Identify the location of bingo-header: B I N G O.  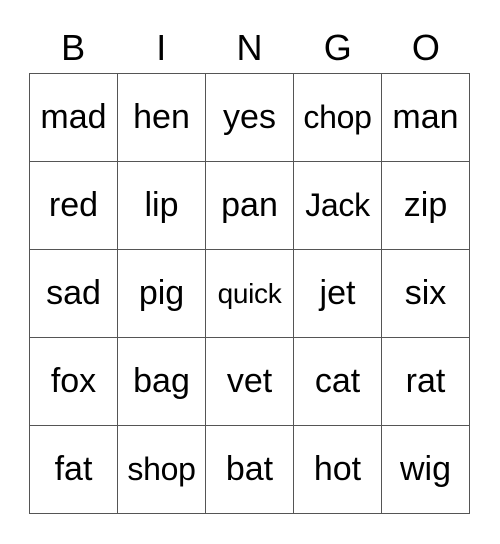
(249, 48).